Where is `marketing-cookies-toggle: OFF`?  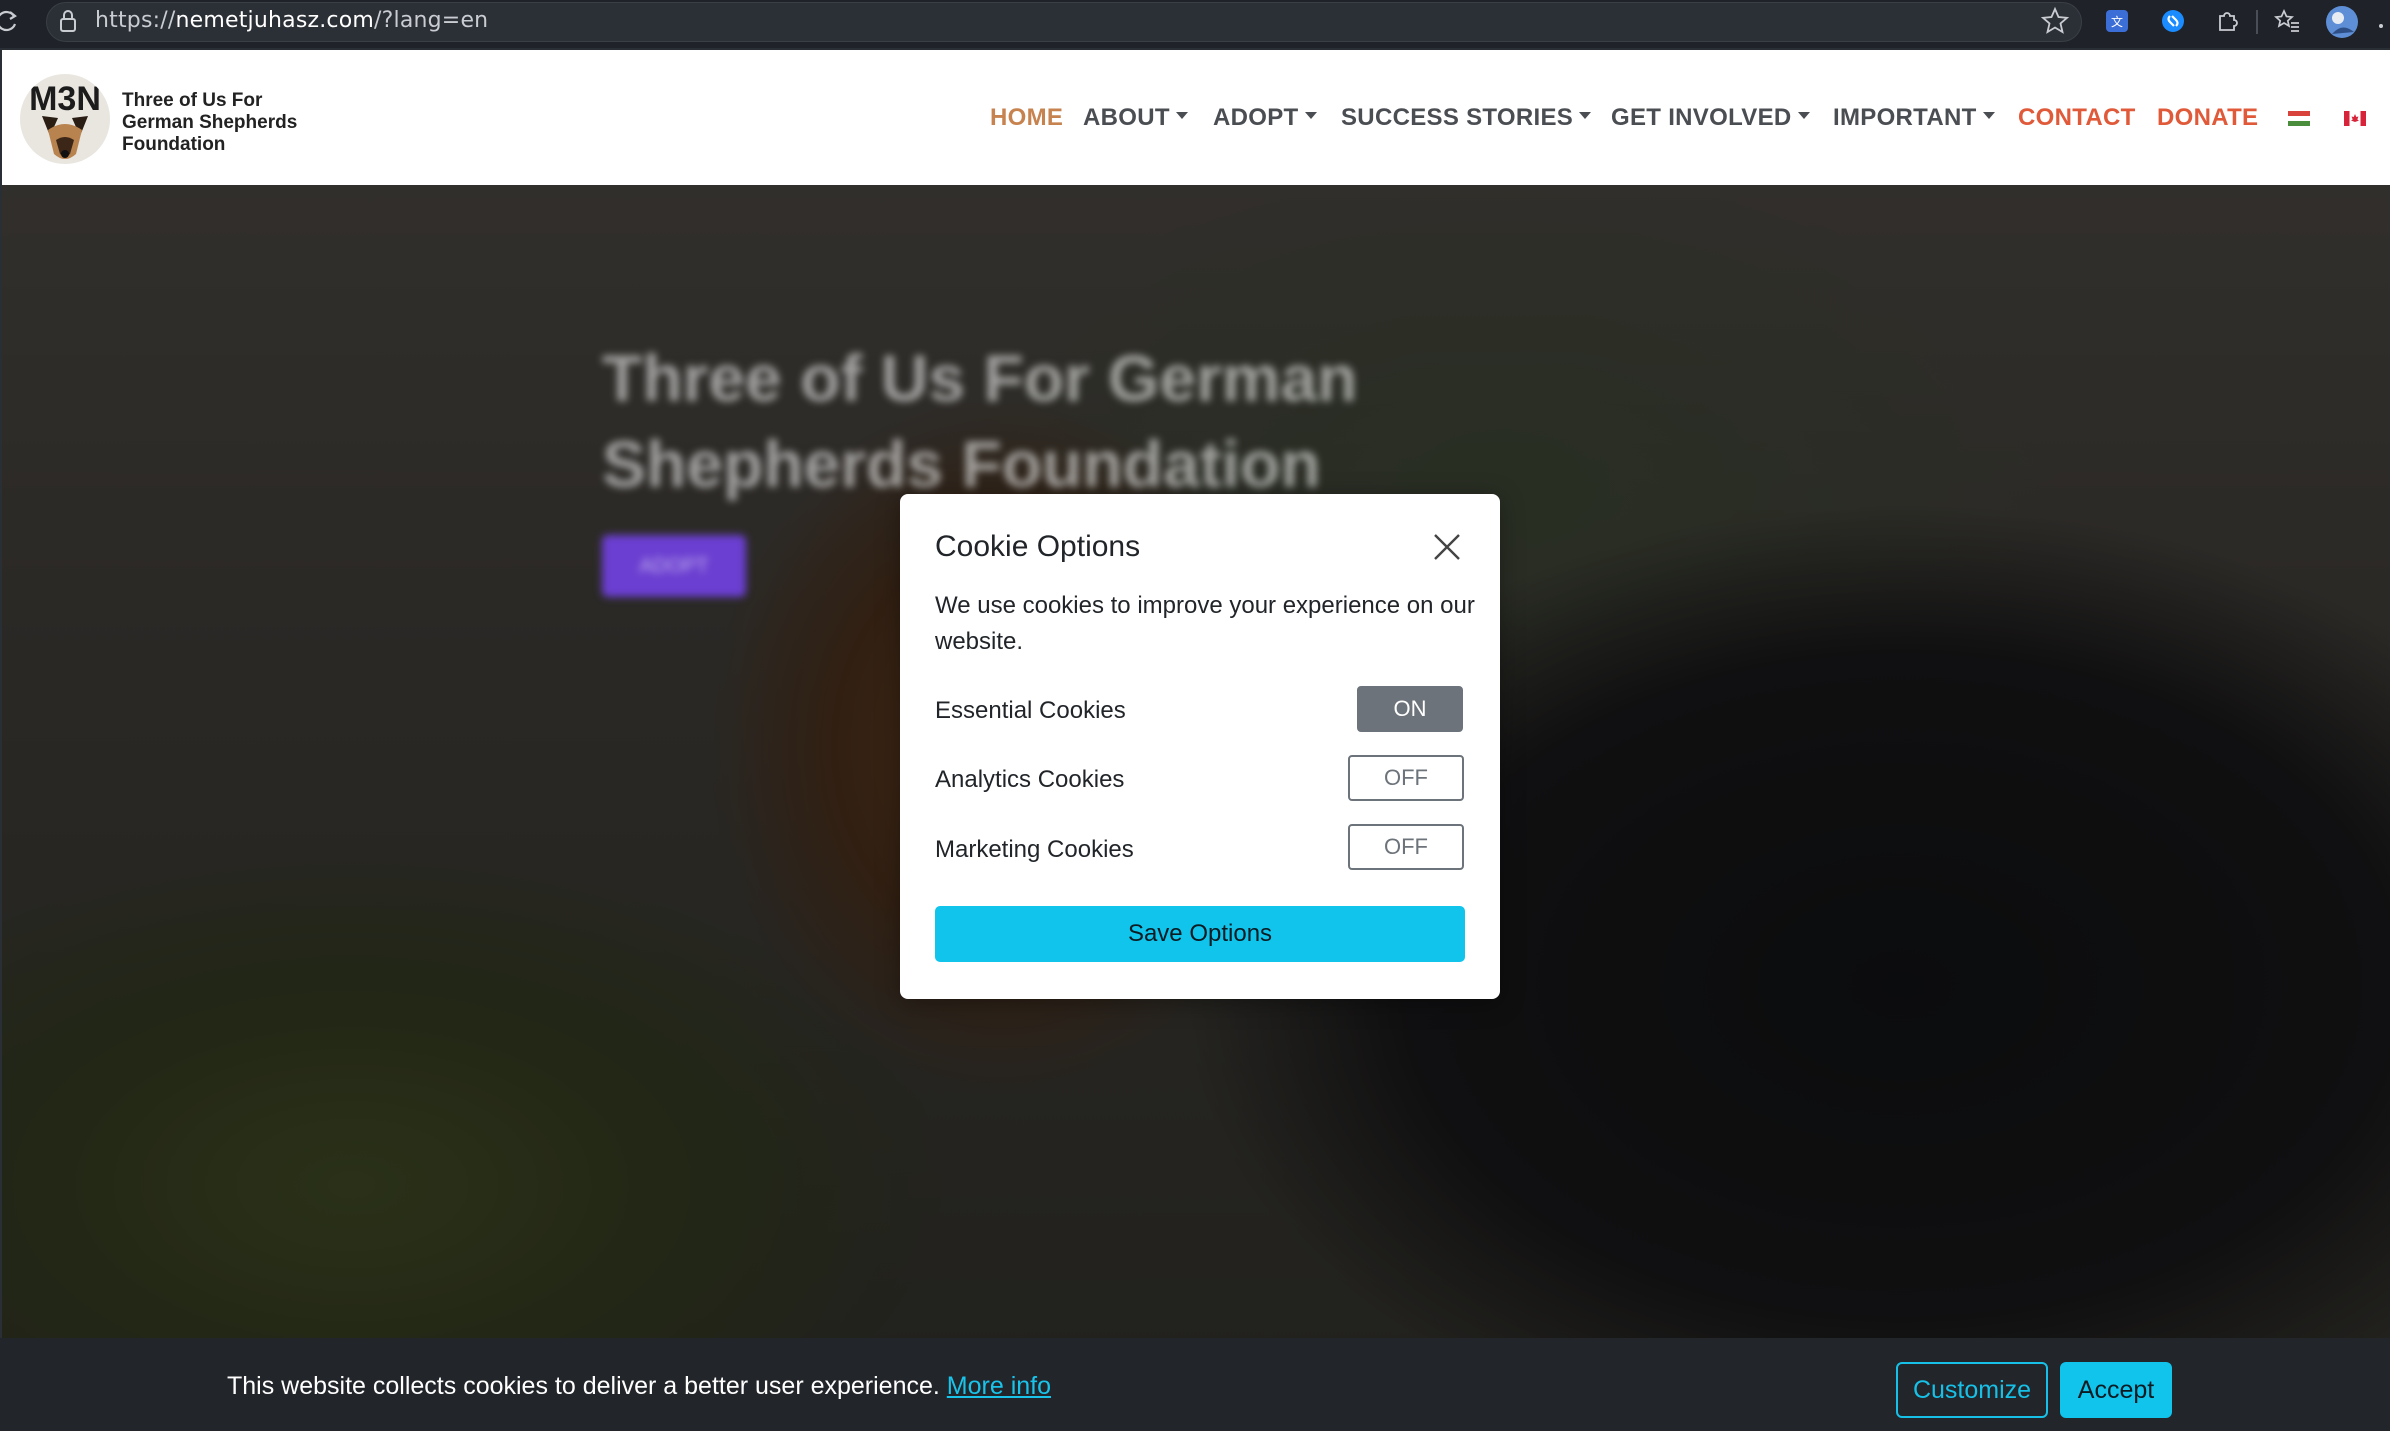
marketing-cookies-toggle: OFF is located at coordinates (1406, 847).